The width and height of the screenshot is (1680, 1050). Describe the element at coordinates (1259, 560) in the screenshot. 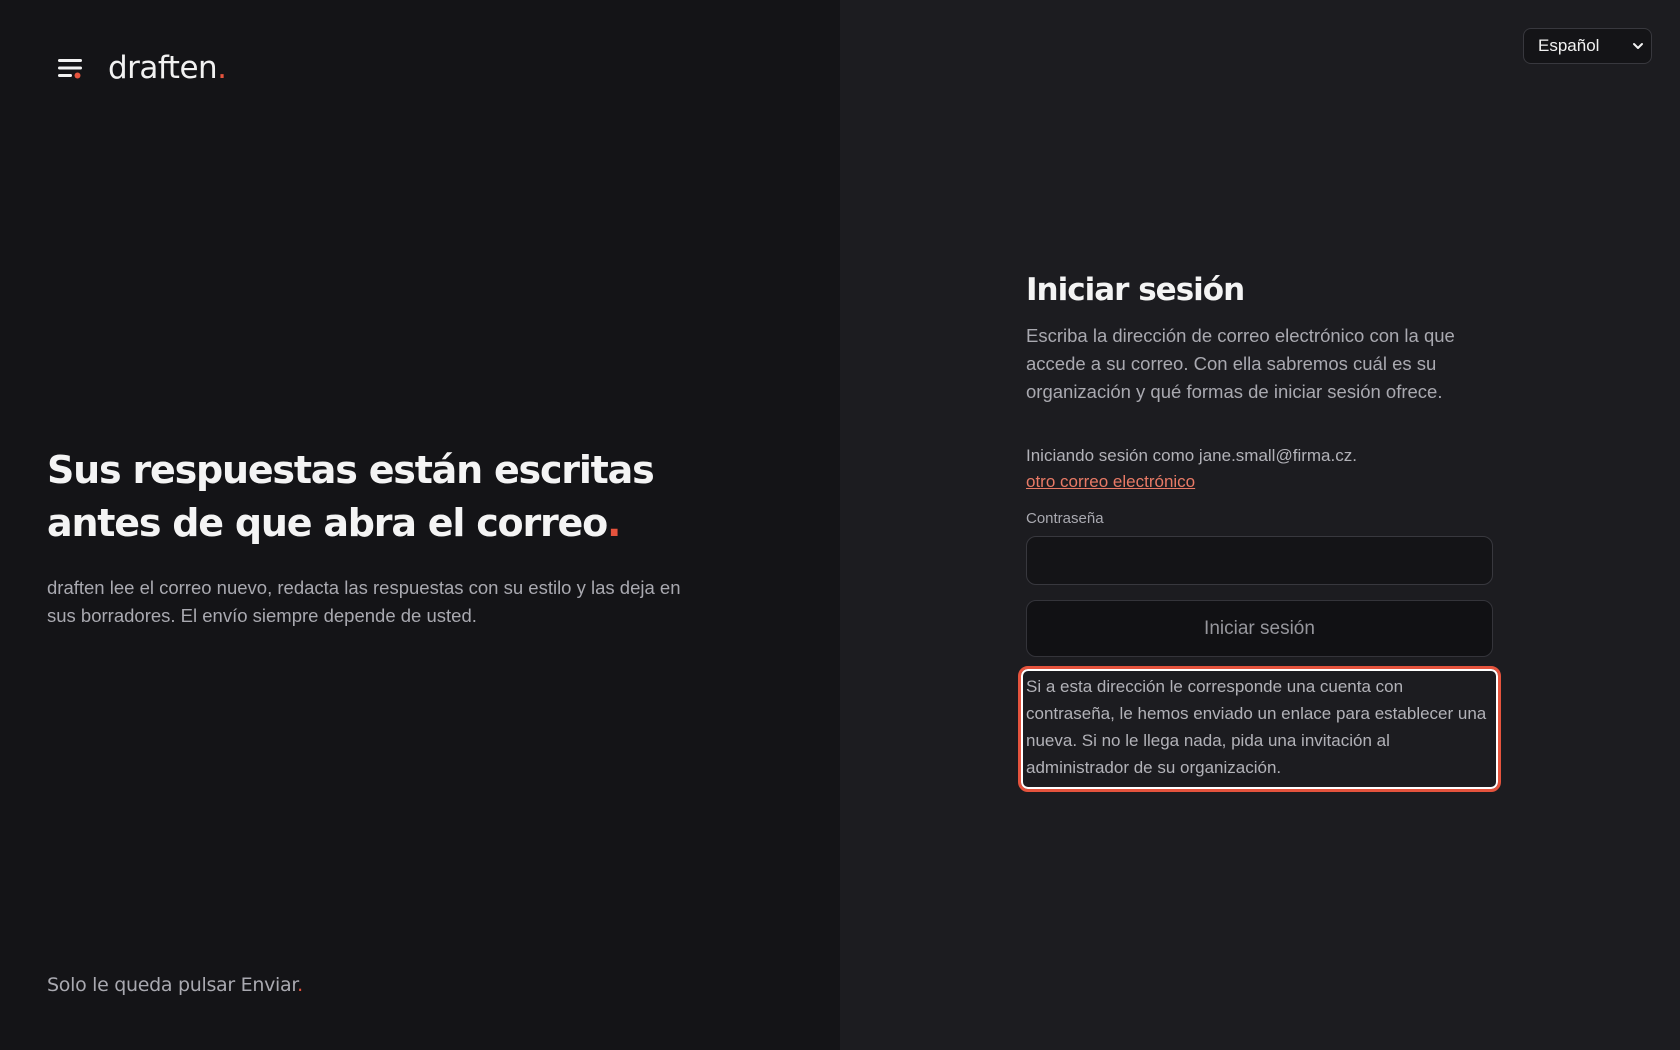

I see `password-field` at that location.